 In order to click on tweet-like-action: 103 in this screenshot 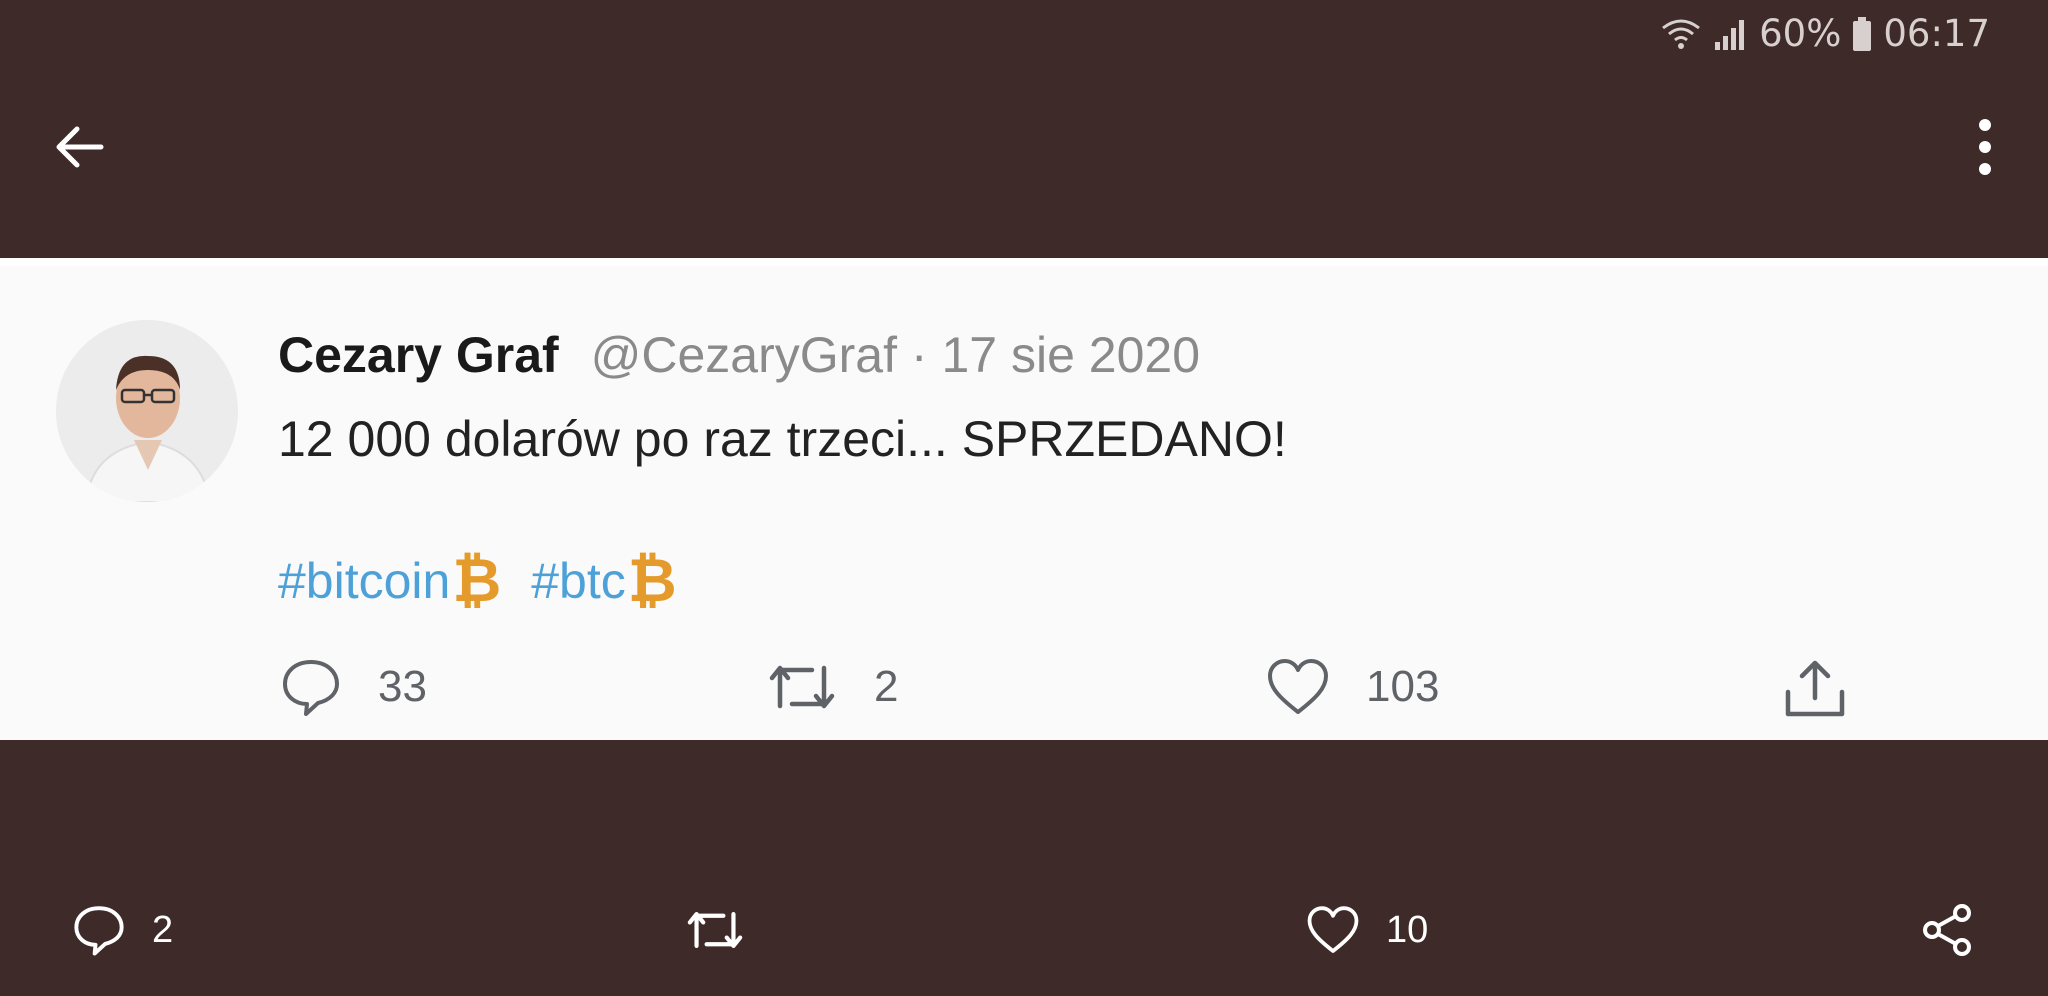, I will do `click(1352, 687)`.